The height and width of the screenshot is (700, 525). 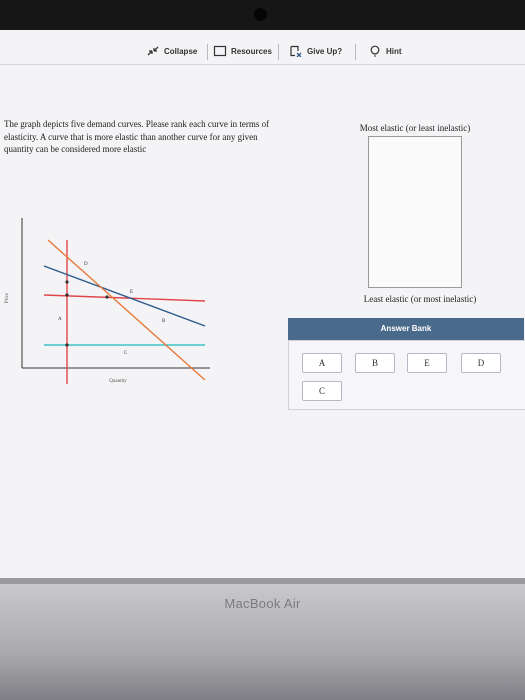 What do you see at coordinates (220, 51) in the screenshot?
I see `book-icon` at bounding box center [220, 51].